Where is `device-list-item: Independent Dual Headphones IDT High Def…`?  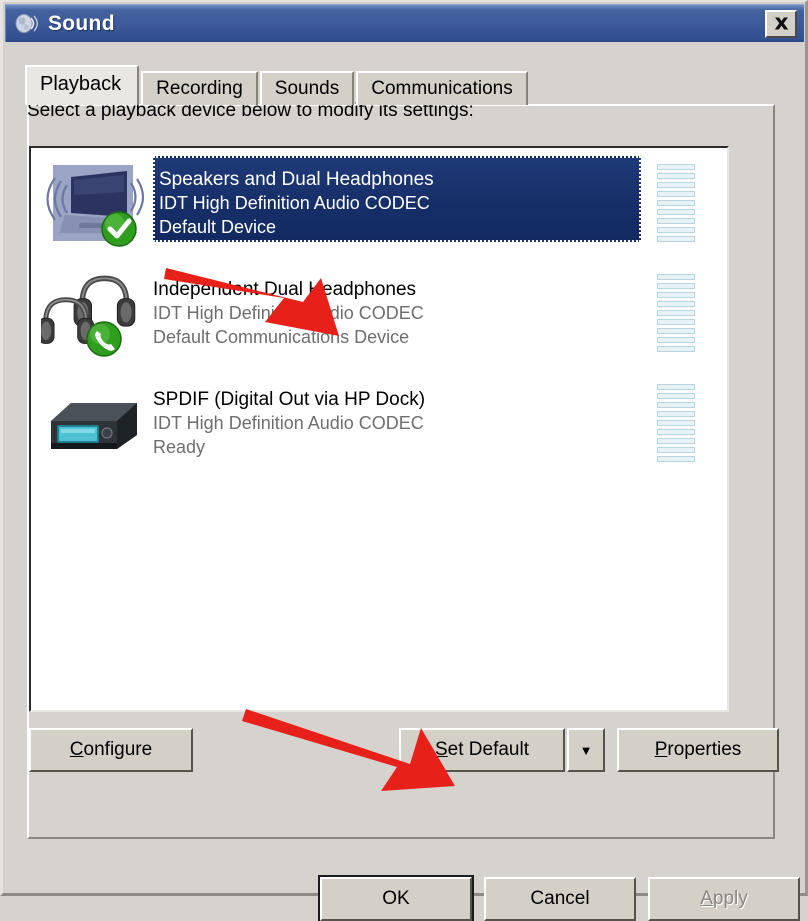
device-list-item: Independent Dual Headphones IDT High Def… is located at coordinates (379, 313).